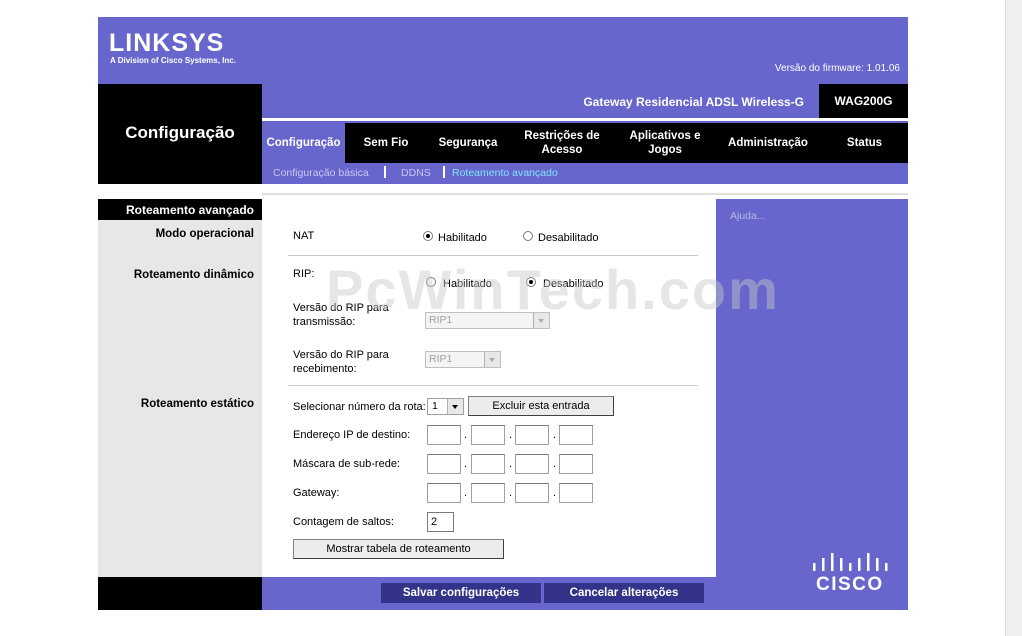  Describe the element at coordinates (864, 143) in the screenshot. I see `tab-status: Status` at that location.